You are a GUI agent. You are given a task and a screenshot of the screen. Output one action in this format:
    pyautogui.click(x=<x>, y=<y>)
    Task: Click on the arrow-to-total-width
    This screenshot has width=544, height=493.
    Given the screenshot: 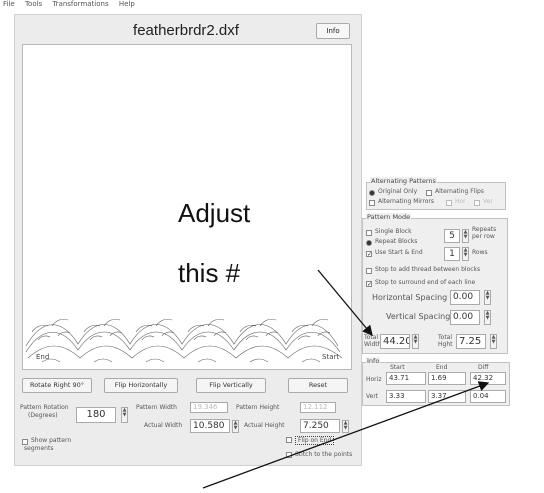 What is the action you would take?
    pyautogui.click(x=345, y=302)
    